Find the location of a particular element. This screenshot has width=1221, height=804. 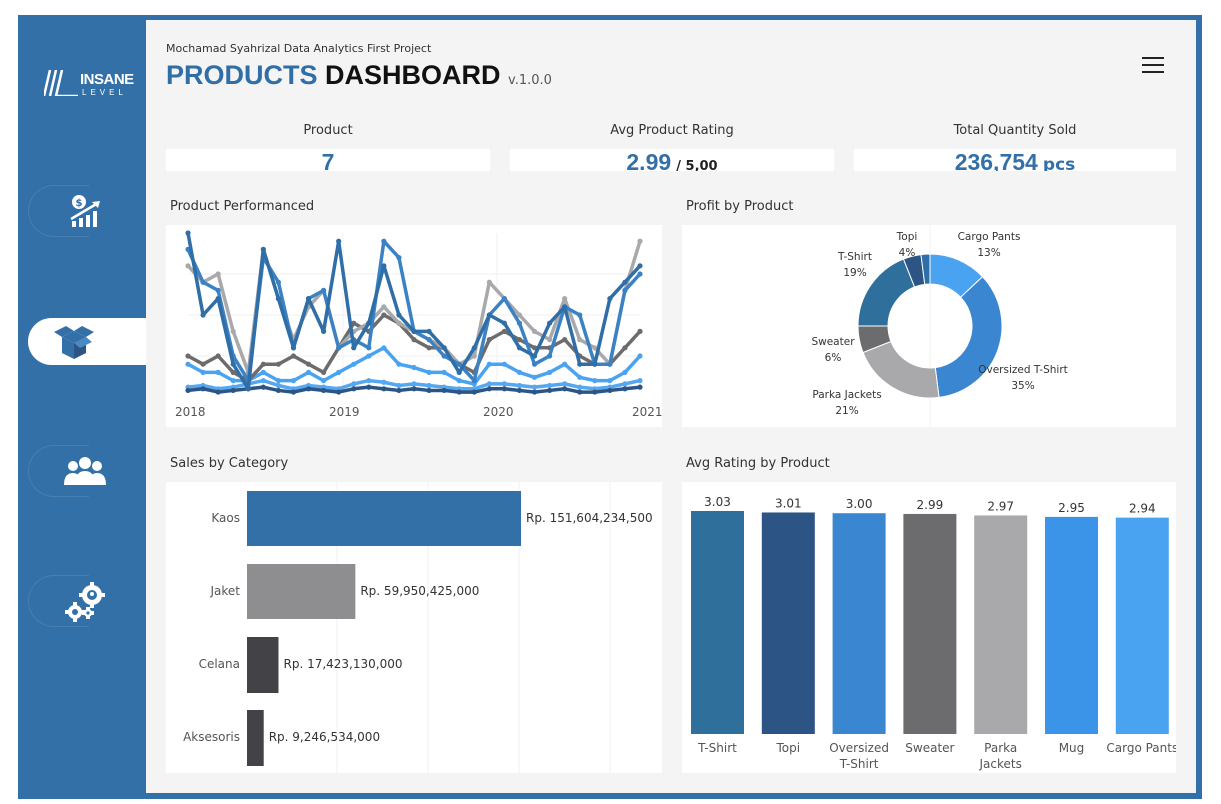

x-tick-label: 2021 is located at coordinates (647, 412).